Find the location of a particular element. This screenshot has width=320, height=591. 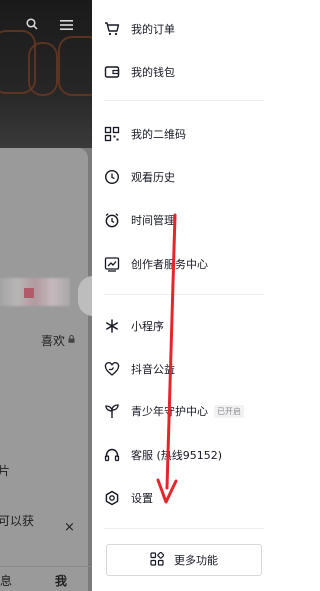

menu-item-label: 我的订单 is located at coordinates (153, 29).